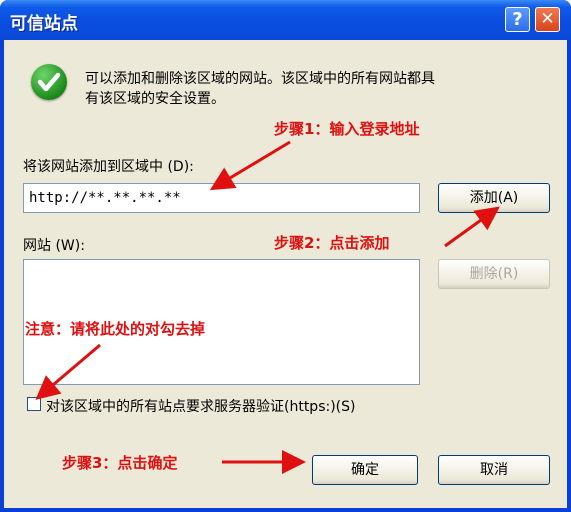 This screenshot has width=571, height=512. What do you see at coordinates (68, 371) in the screenshot?
I see `note-arrow` at bounding box center [68, 371].